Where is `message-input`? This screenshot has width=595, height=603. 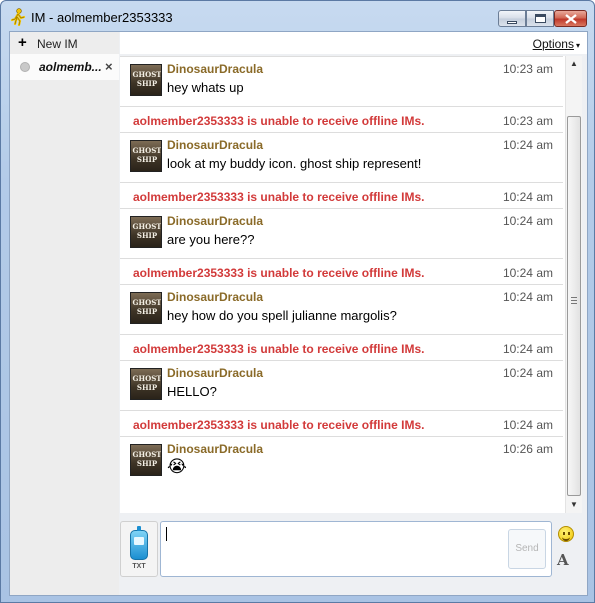
message-input is located at coordinates (335, 549).